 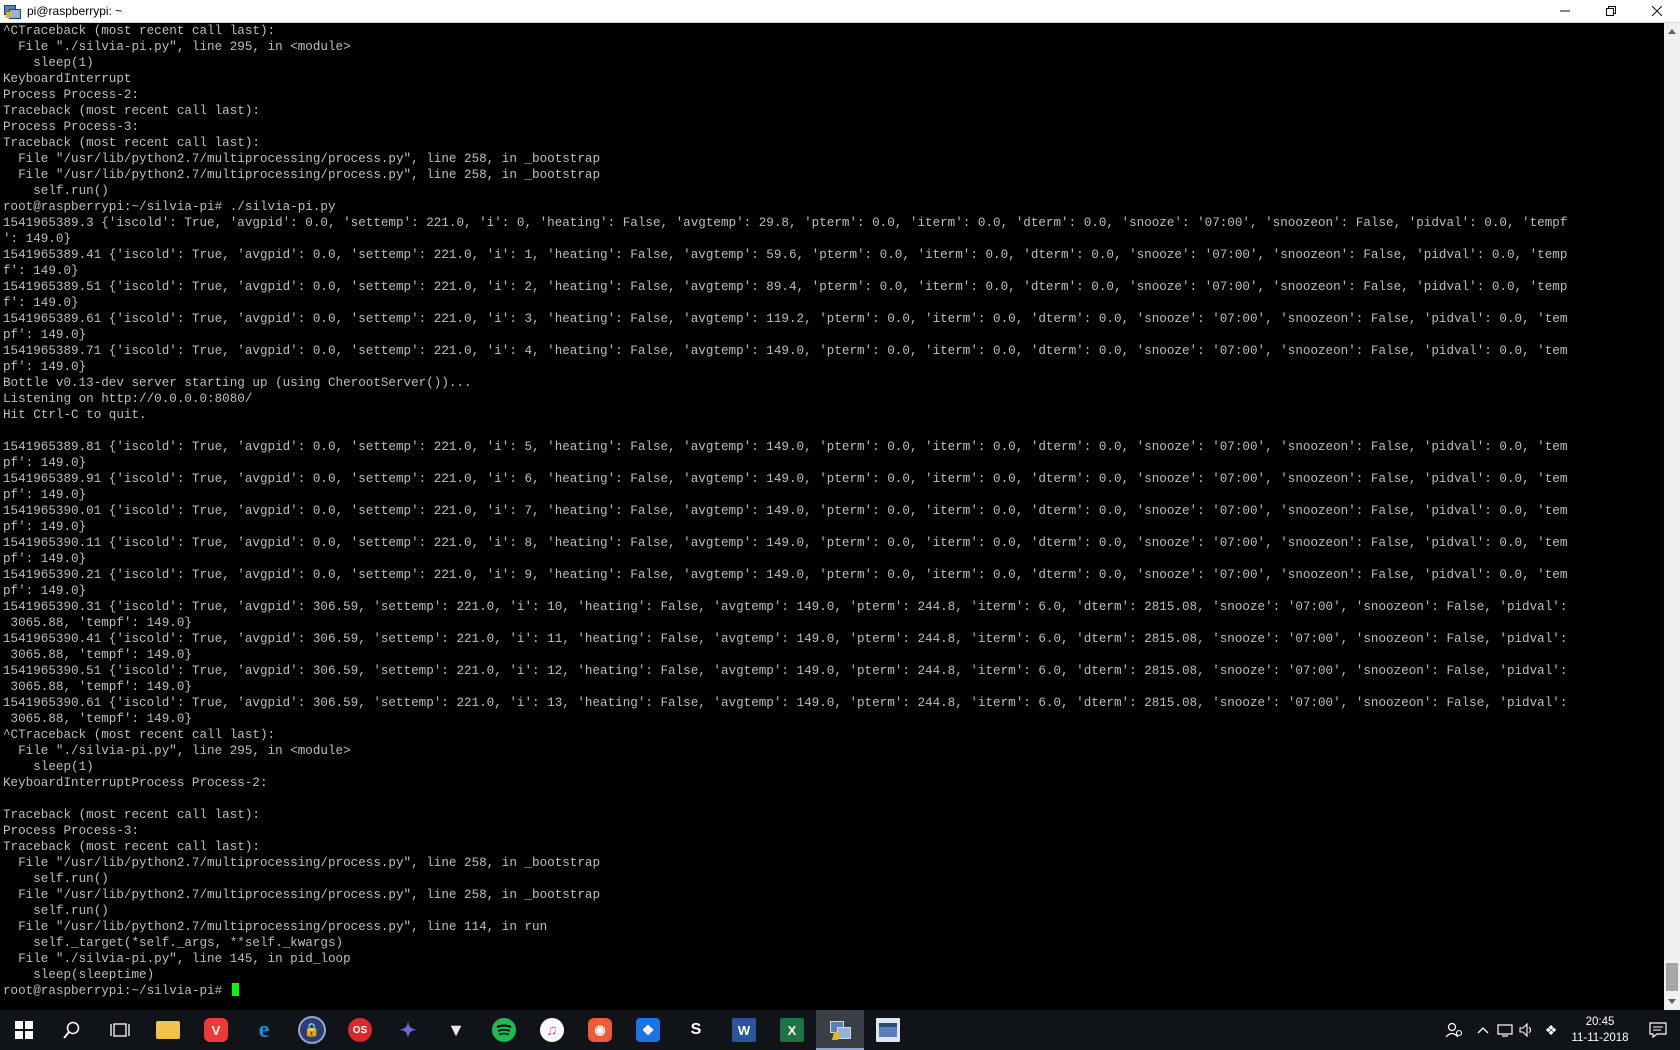 I want to click on action-center-button, so click(x=1658, y=1030).